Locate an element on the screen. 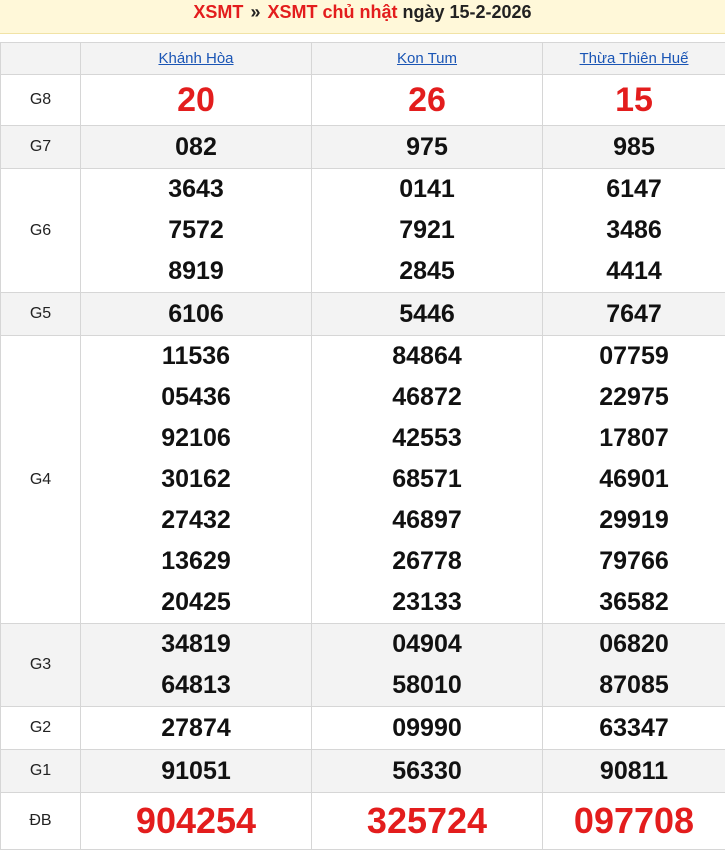 The height and width of the screenshot is (850, 725). prize-number: 5446 is located at coordinates (427, 313).